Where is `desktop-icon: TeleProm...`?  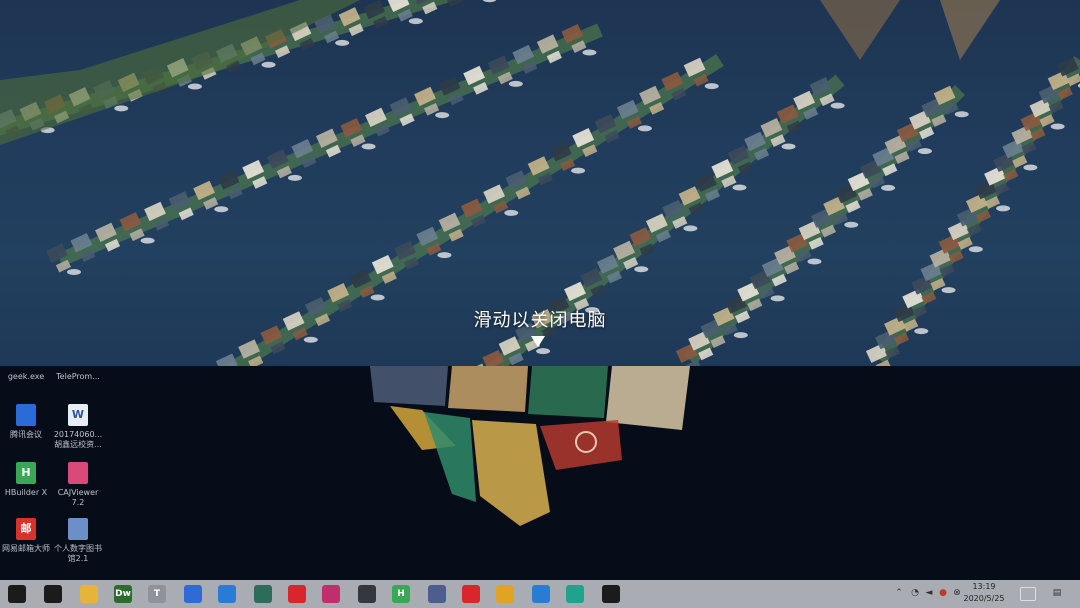
desktop-icon: TeleProm... is located at coordinates (78, 377).